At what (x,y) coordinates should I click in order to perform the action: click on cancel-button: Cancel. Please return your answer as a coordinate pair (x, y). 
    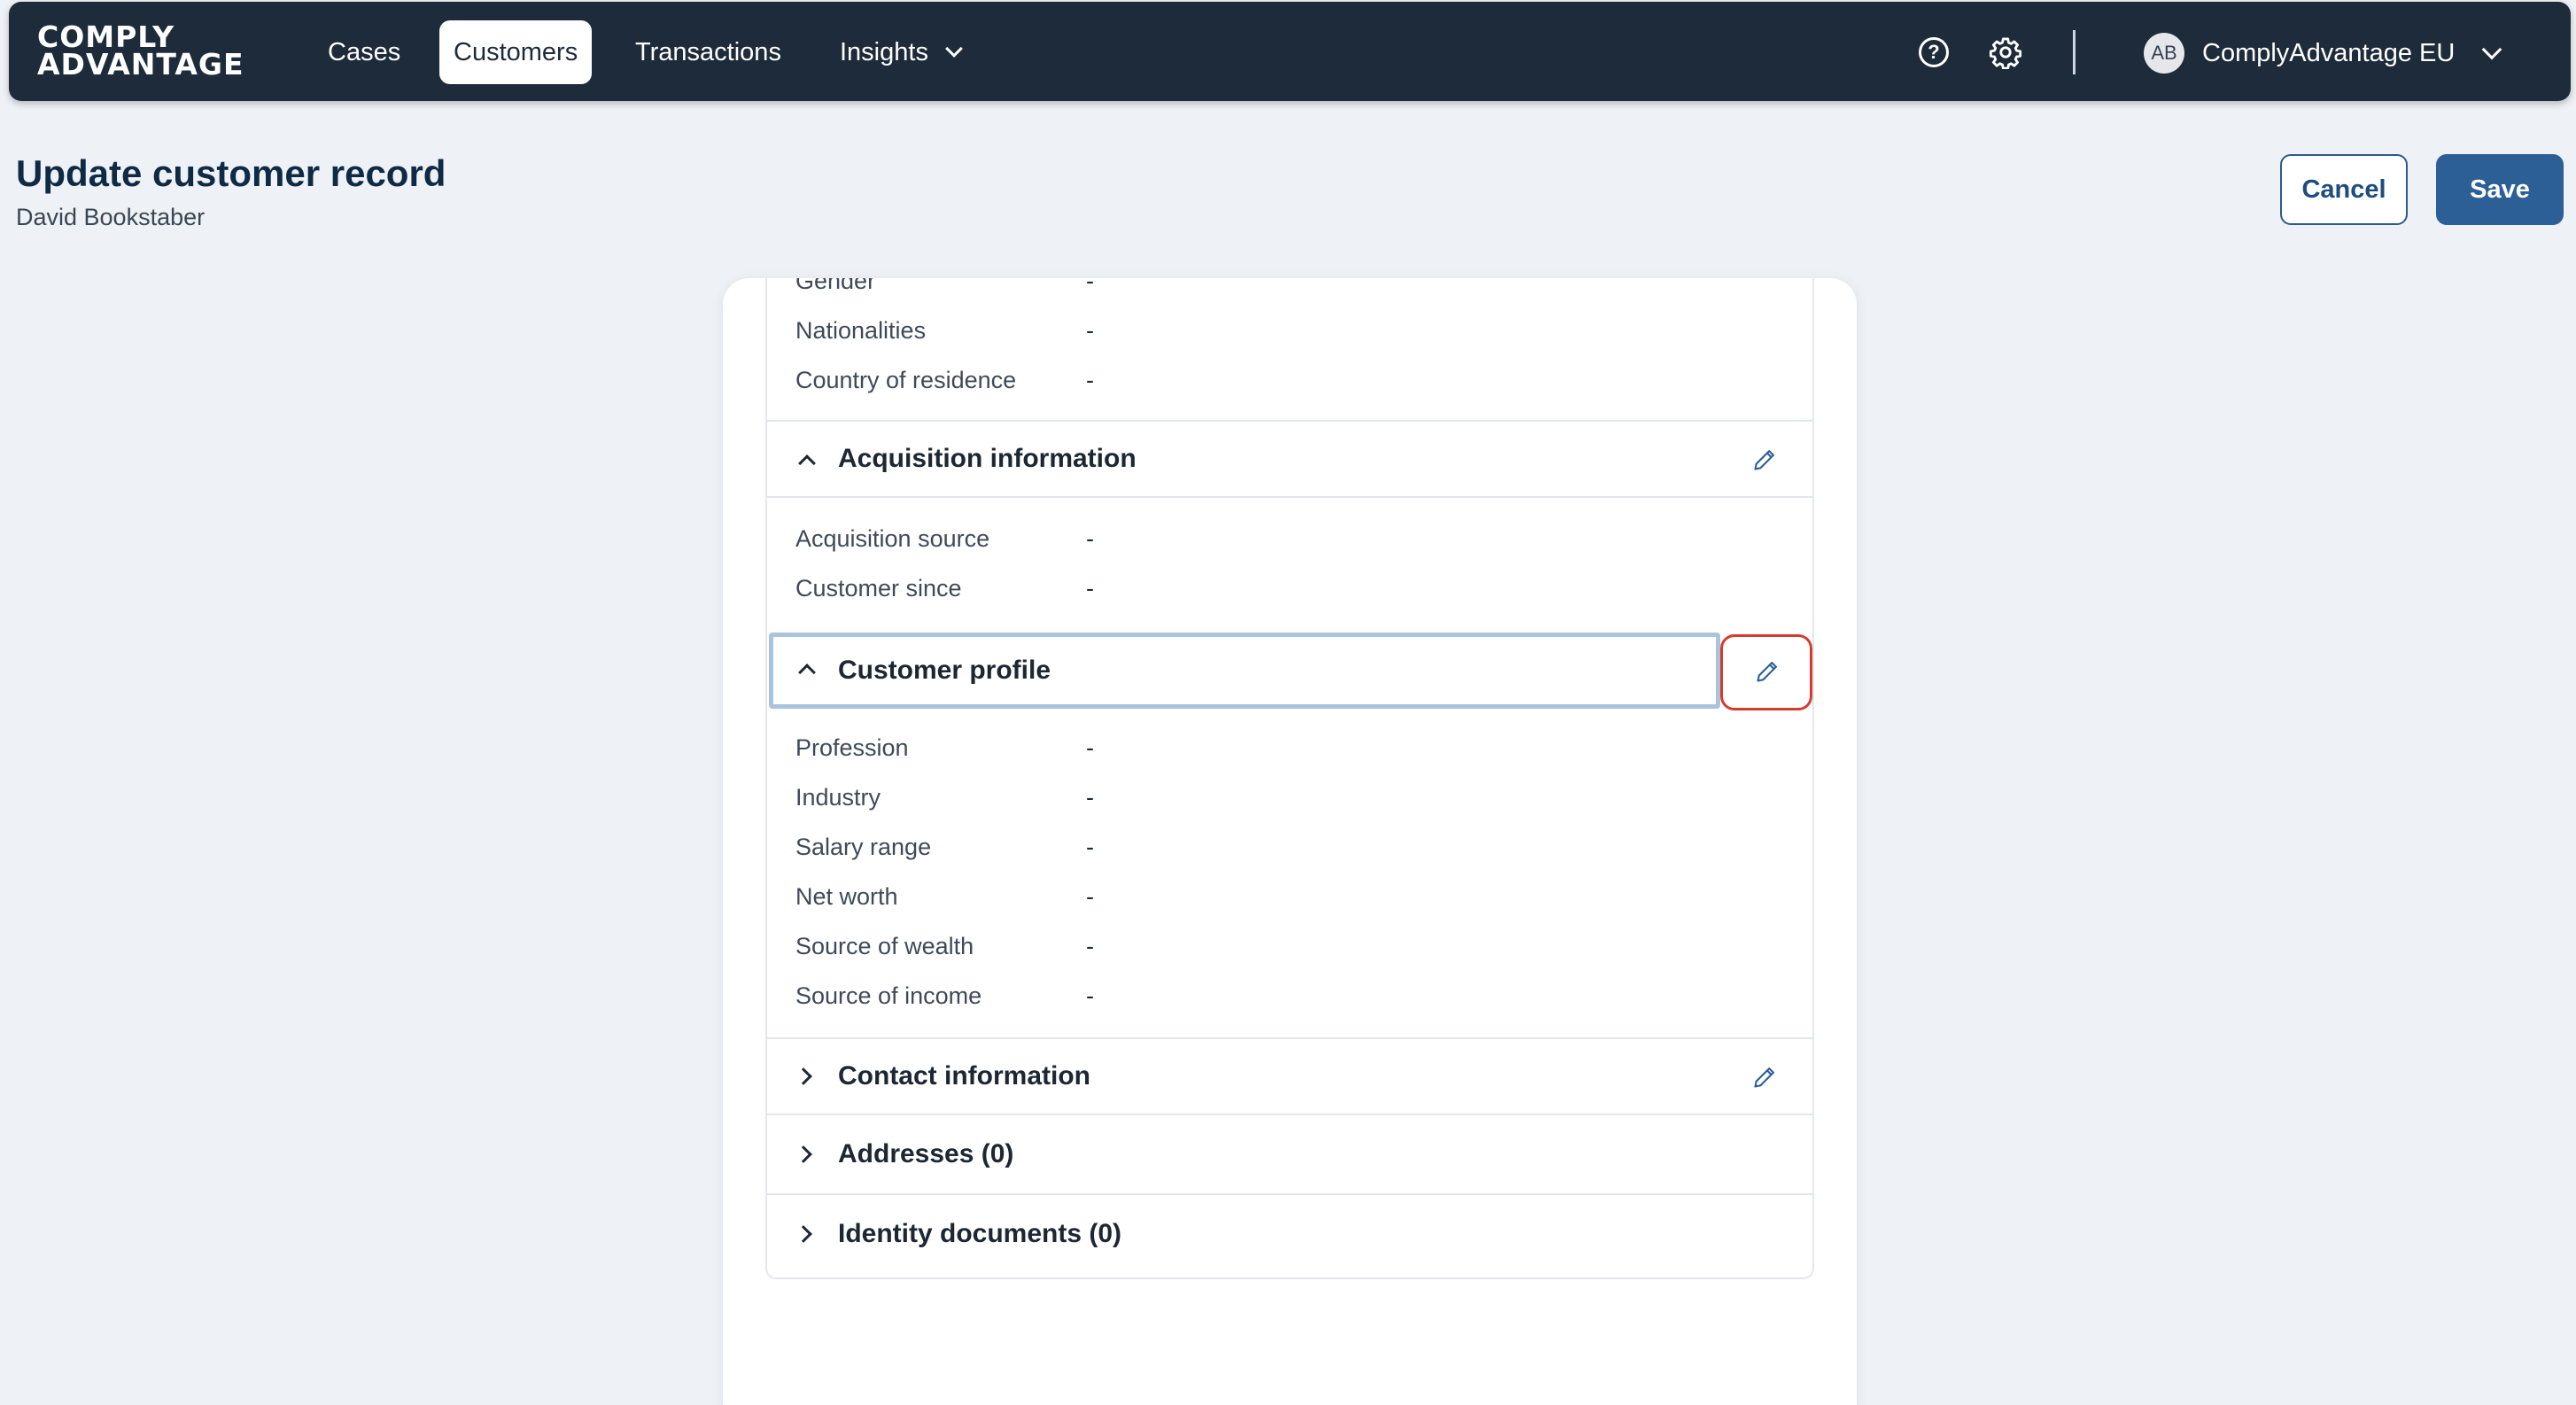
    Looking at the image, I should click on (2344, 189).